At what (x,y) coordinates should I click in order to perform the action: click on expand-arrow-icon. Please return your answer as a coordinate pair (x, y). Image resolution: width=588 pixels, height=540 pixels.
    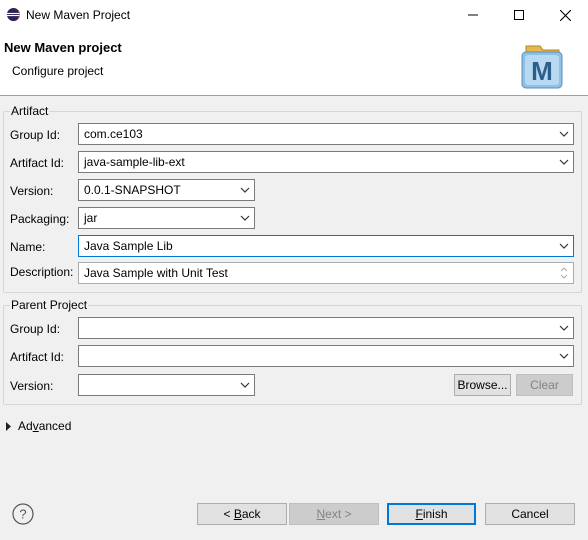
    Looking at the image, I should click on (8, 426).